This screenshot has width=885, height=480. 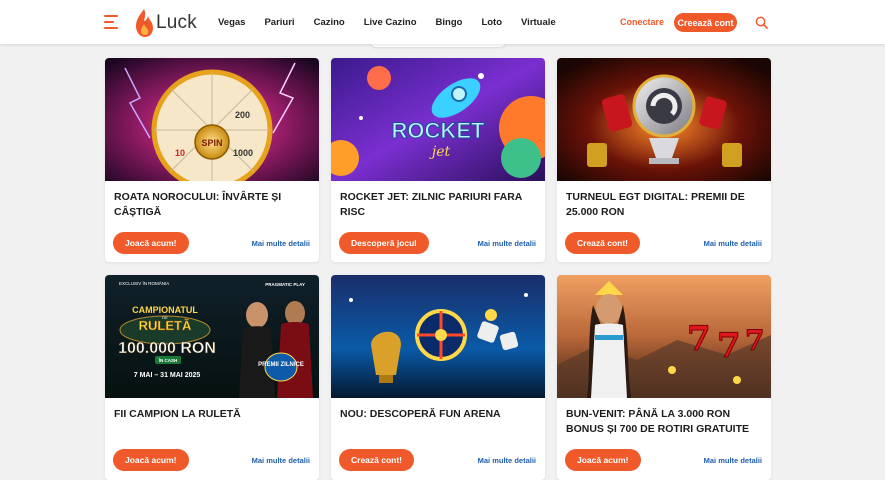 I want to click on nav-loto: Loto, so click(x=491, y=22).